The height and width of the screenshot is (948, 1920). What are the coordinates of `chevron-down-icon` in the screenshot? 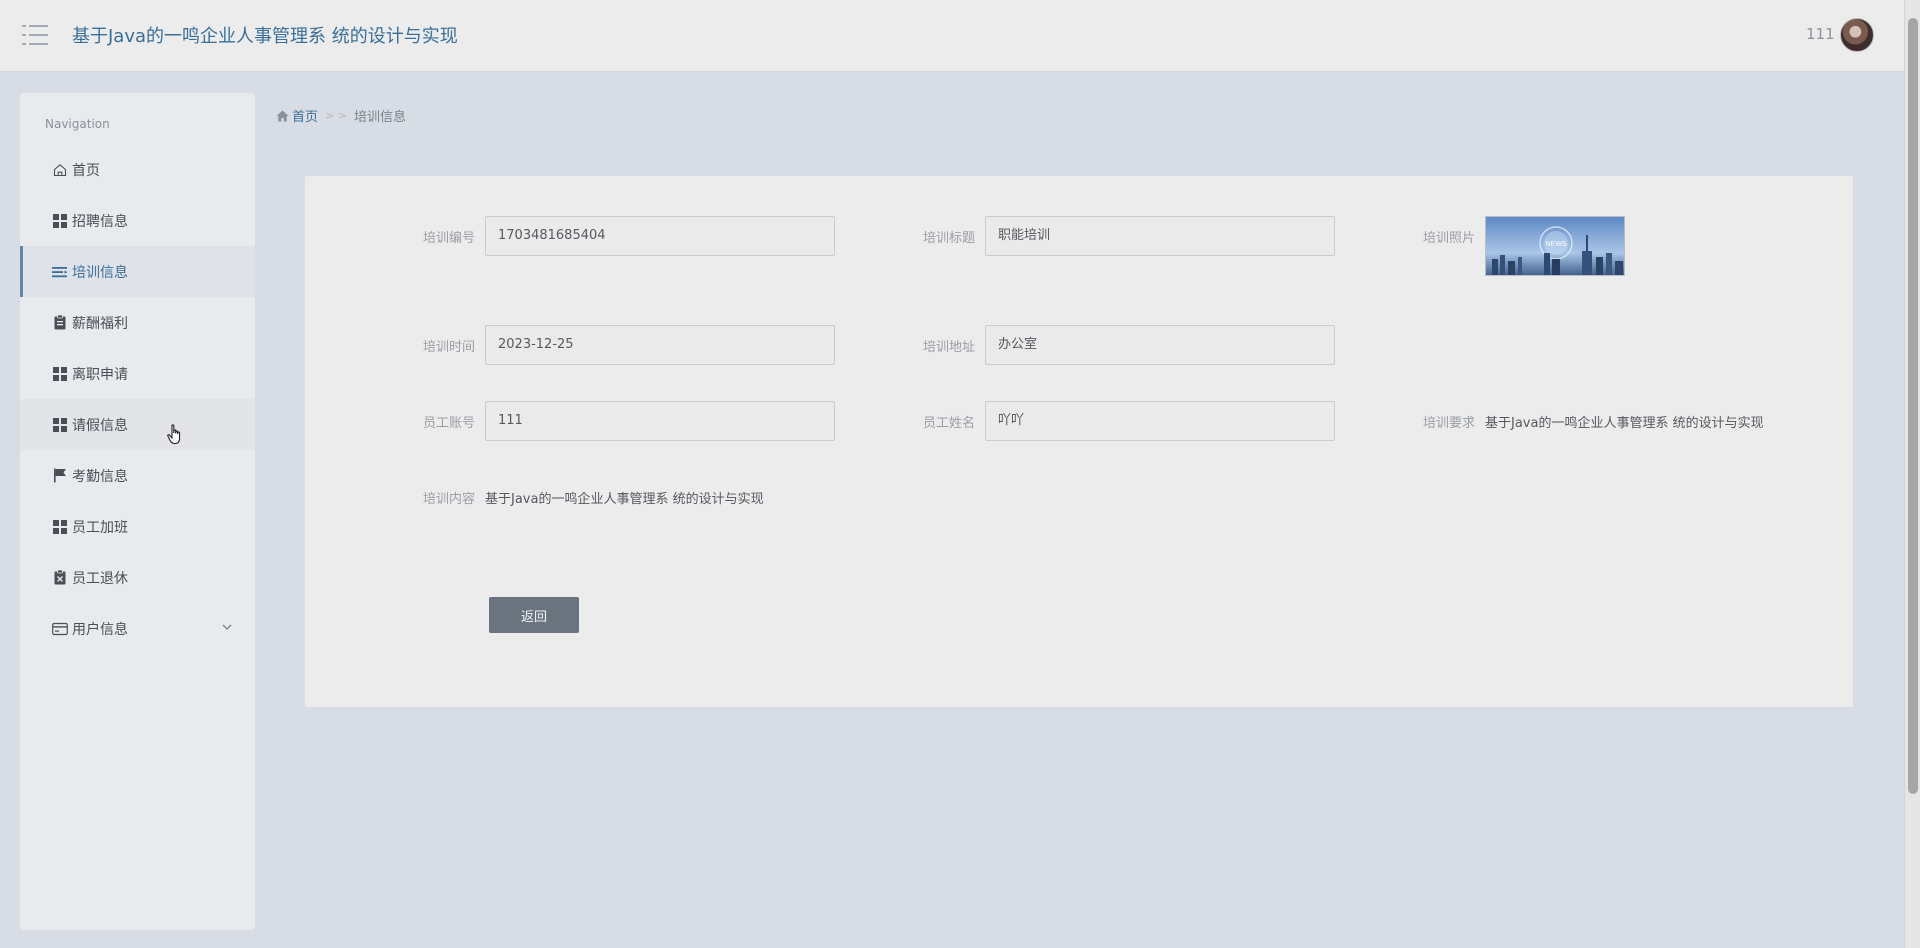 It's located at (227, 627).